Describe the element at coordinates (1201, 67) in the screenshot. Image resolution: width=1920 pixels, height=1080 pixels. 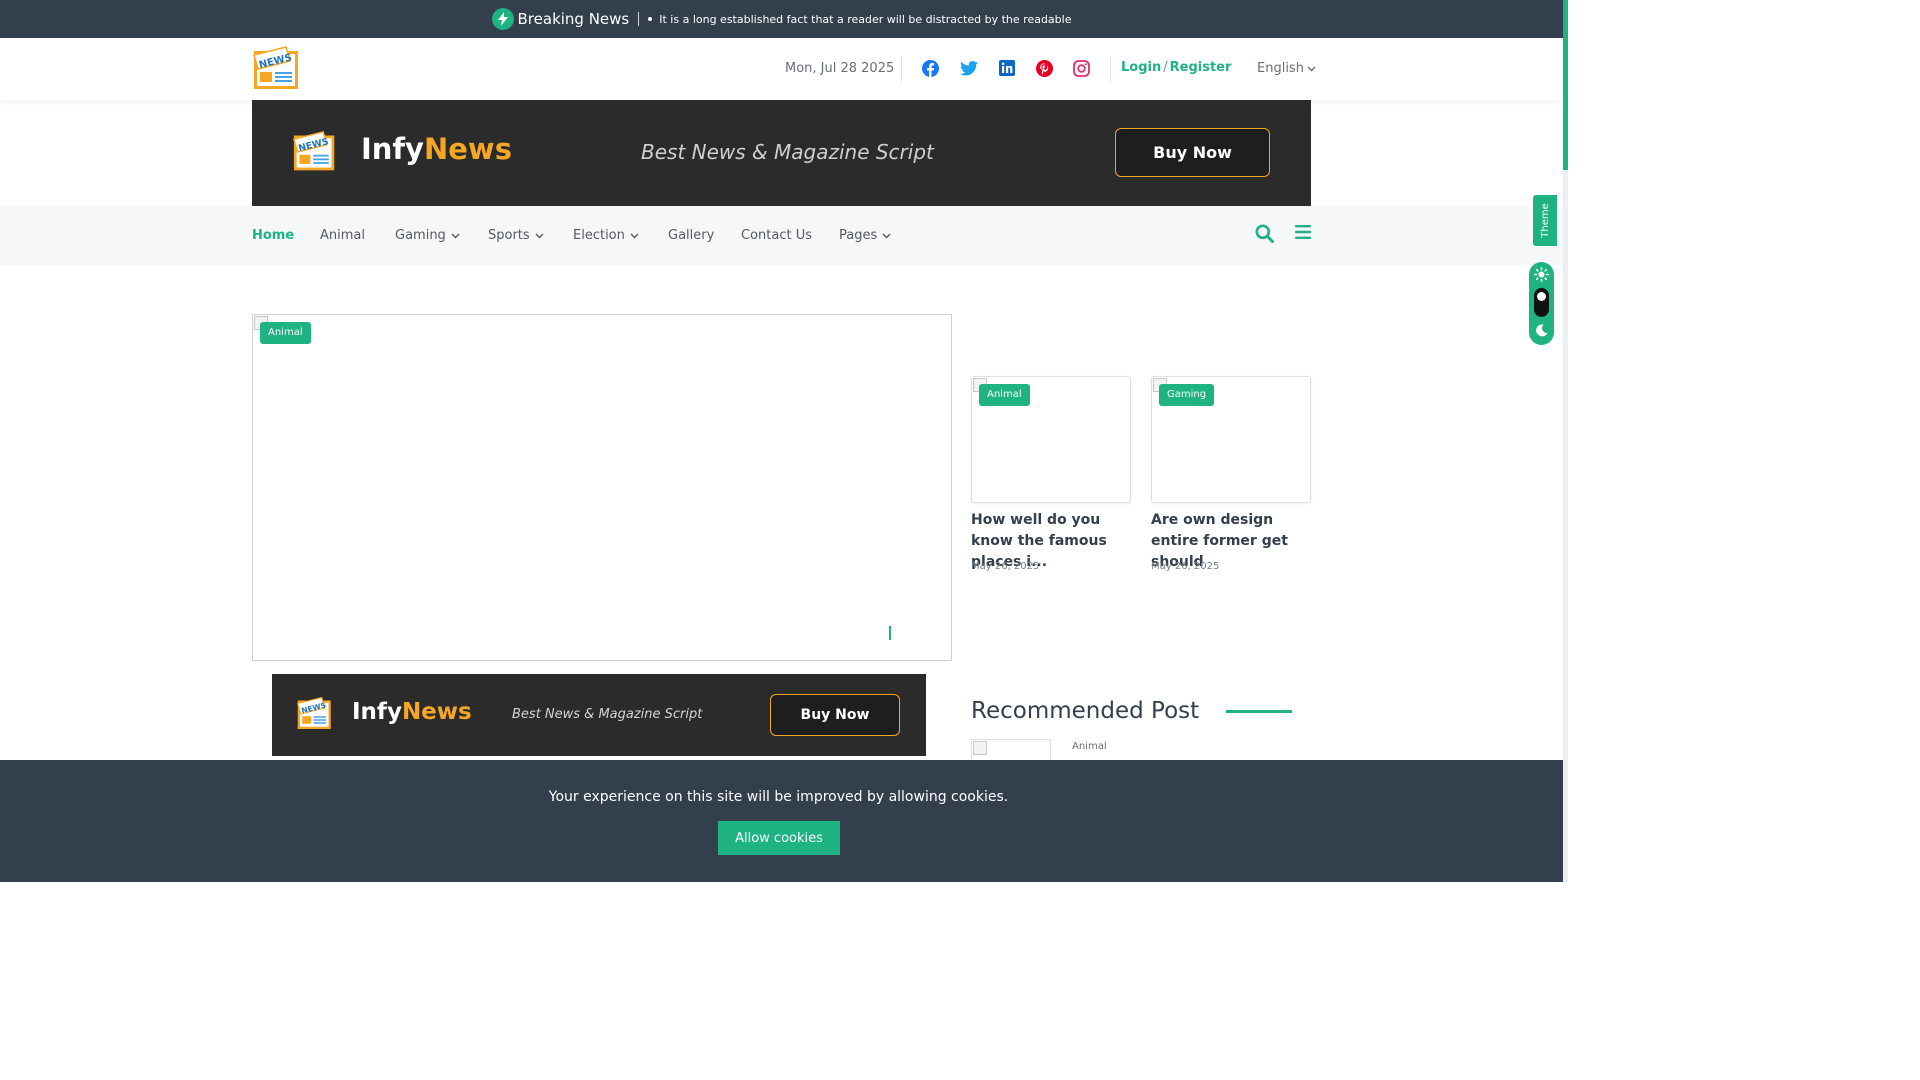
I see `register-link: Register` at that location.